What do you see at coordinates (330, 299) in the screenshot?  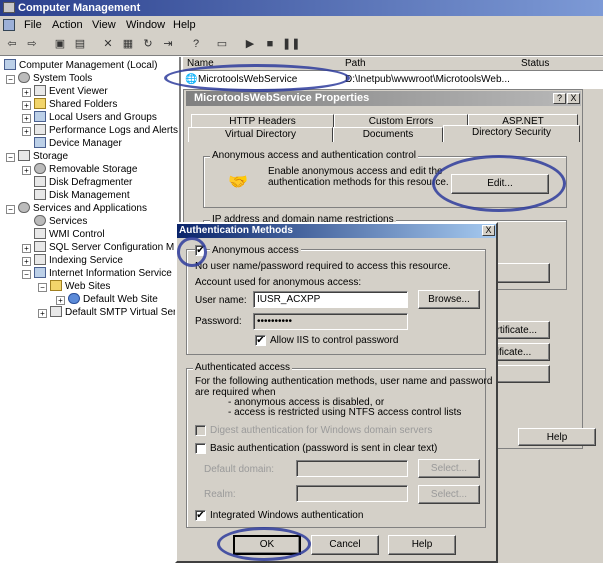 I see `user-name-field: IUSR_ACXPP` at bounding box center [330, 299].